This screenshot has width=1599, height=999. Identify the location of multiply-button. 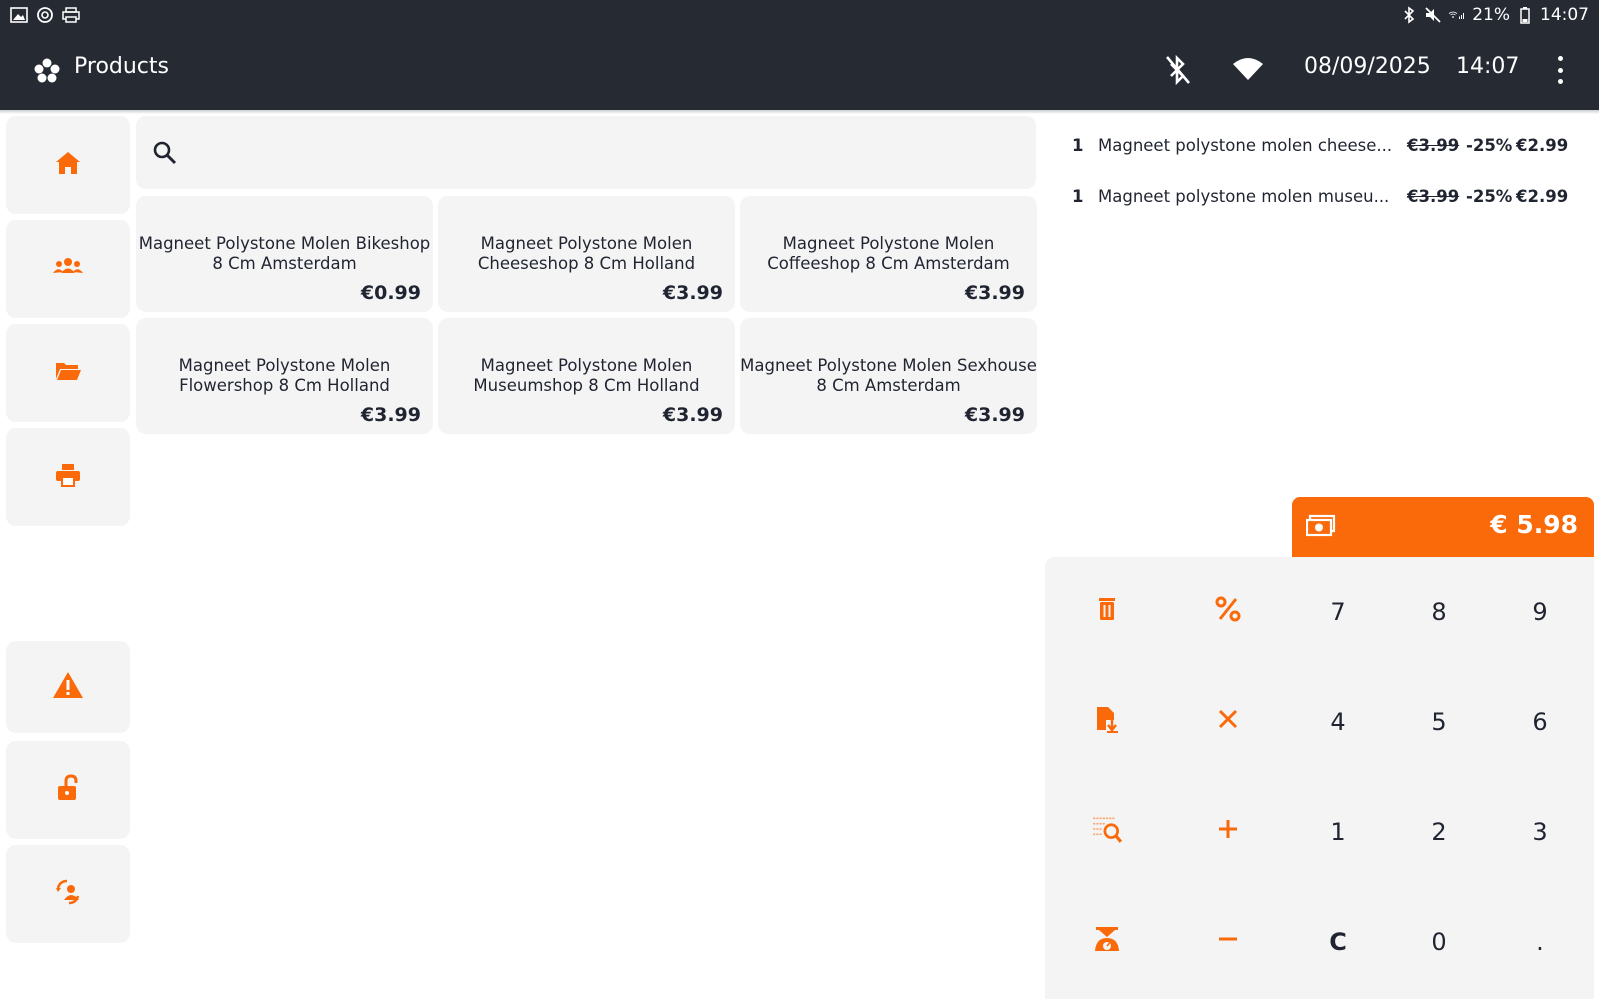
(1228, 722).